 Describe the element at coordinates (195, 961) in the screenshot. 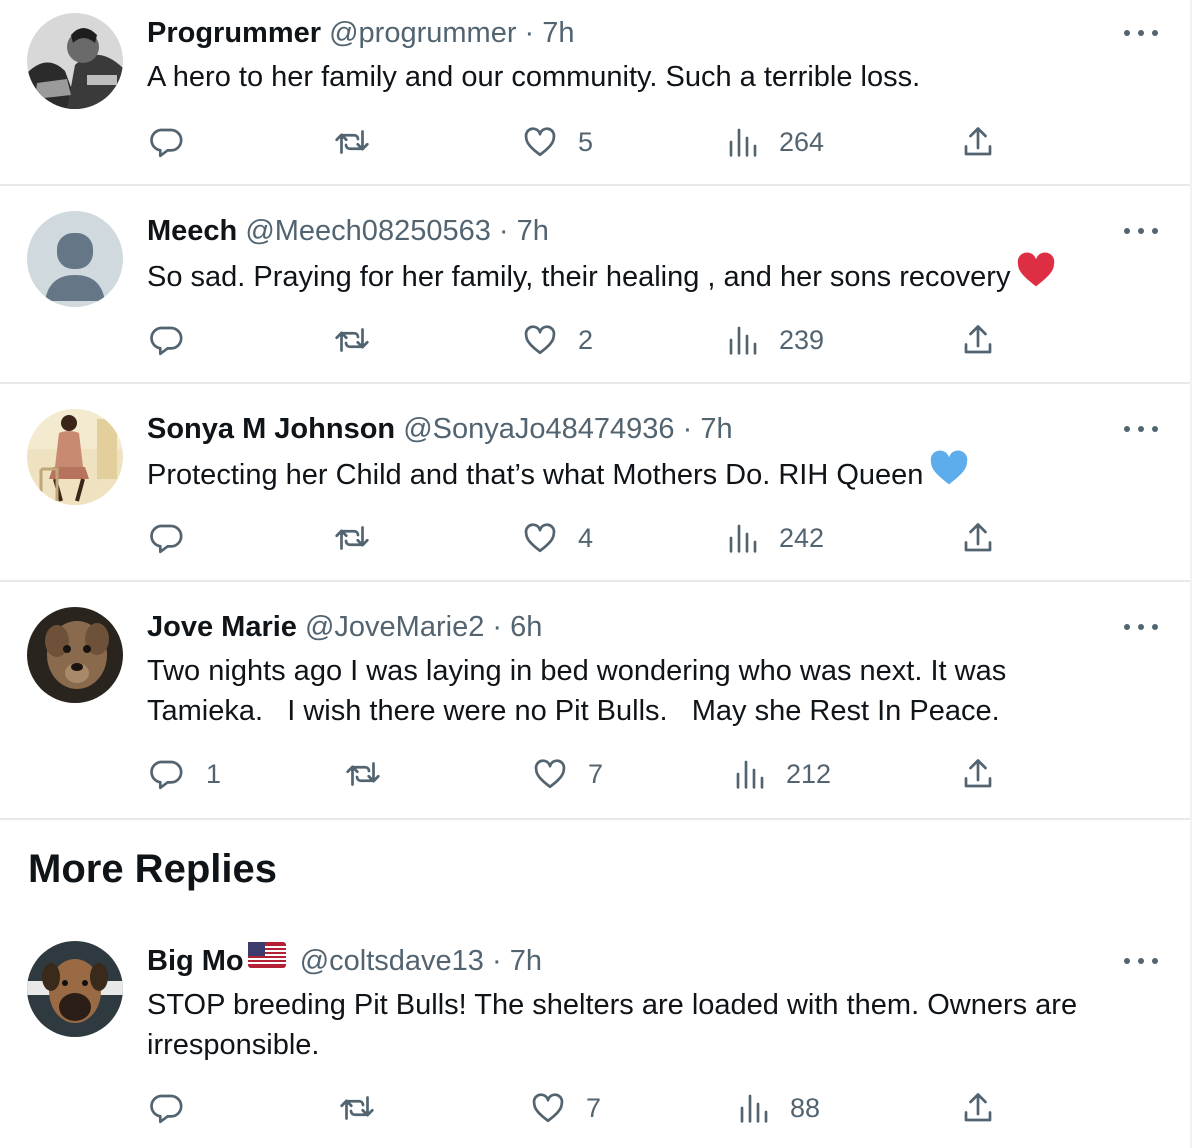

I see `display-name: Big Mo` at that location.